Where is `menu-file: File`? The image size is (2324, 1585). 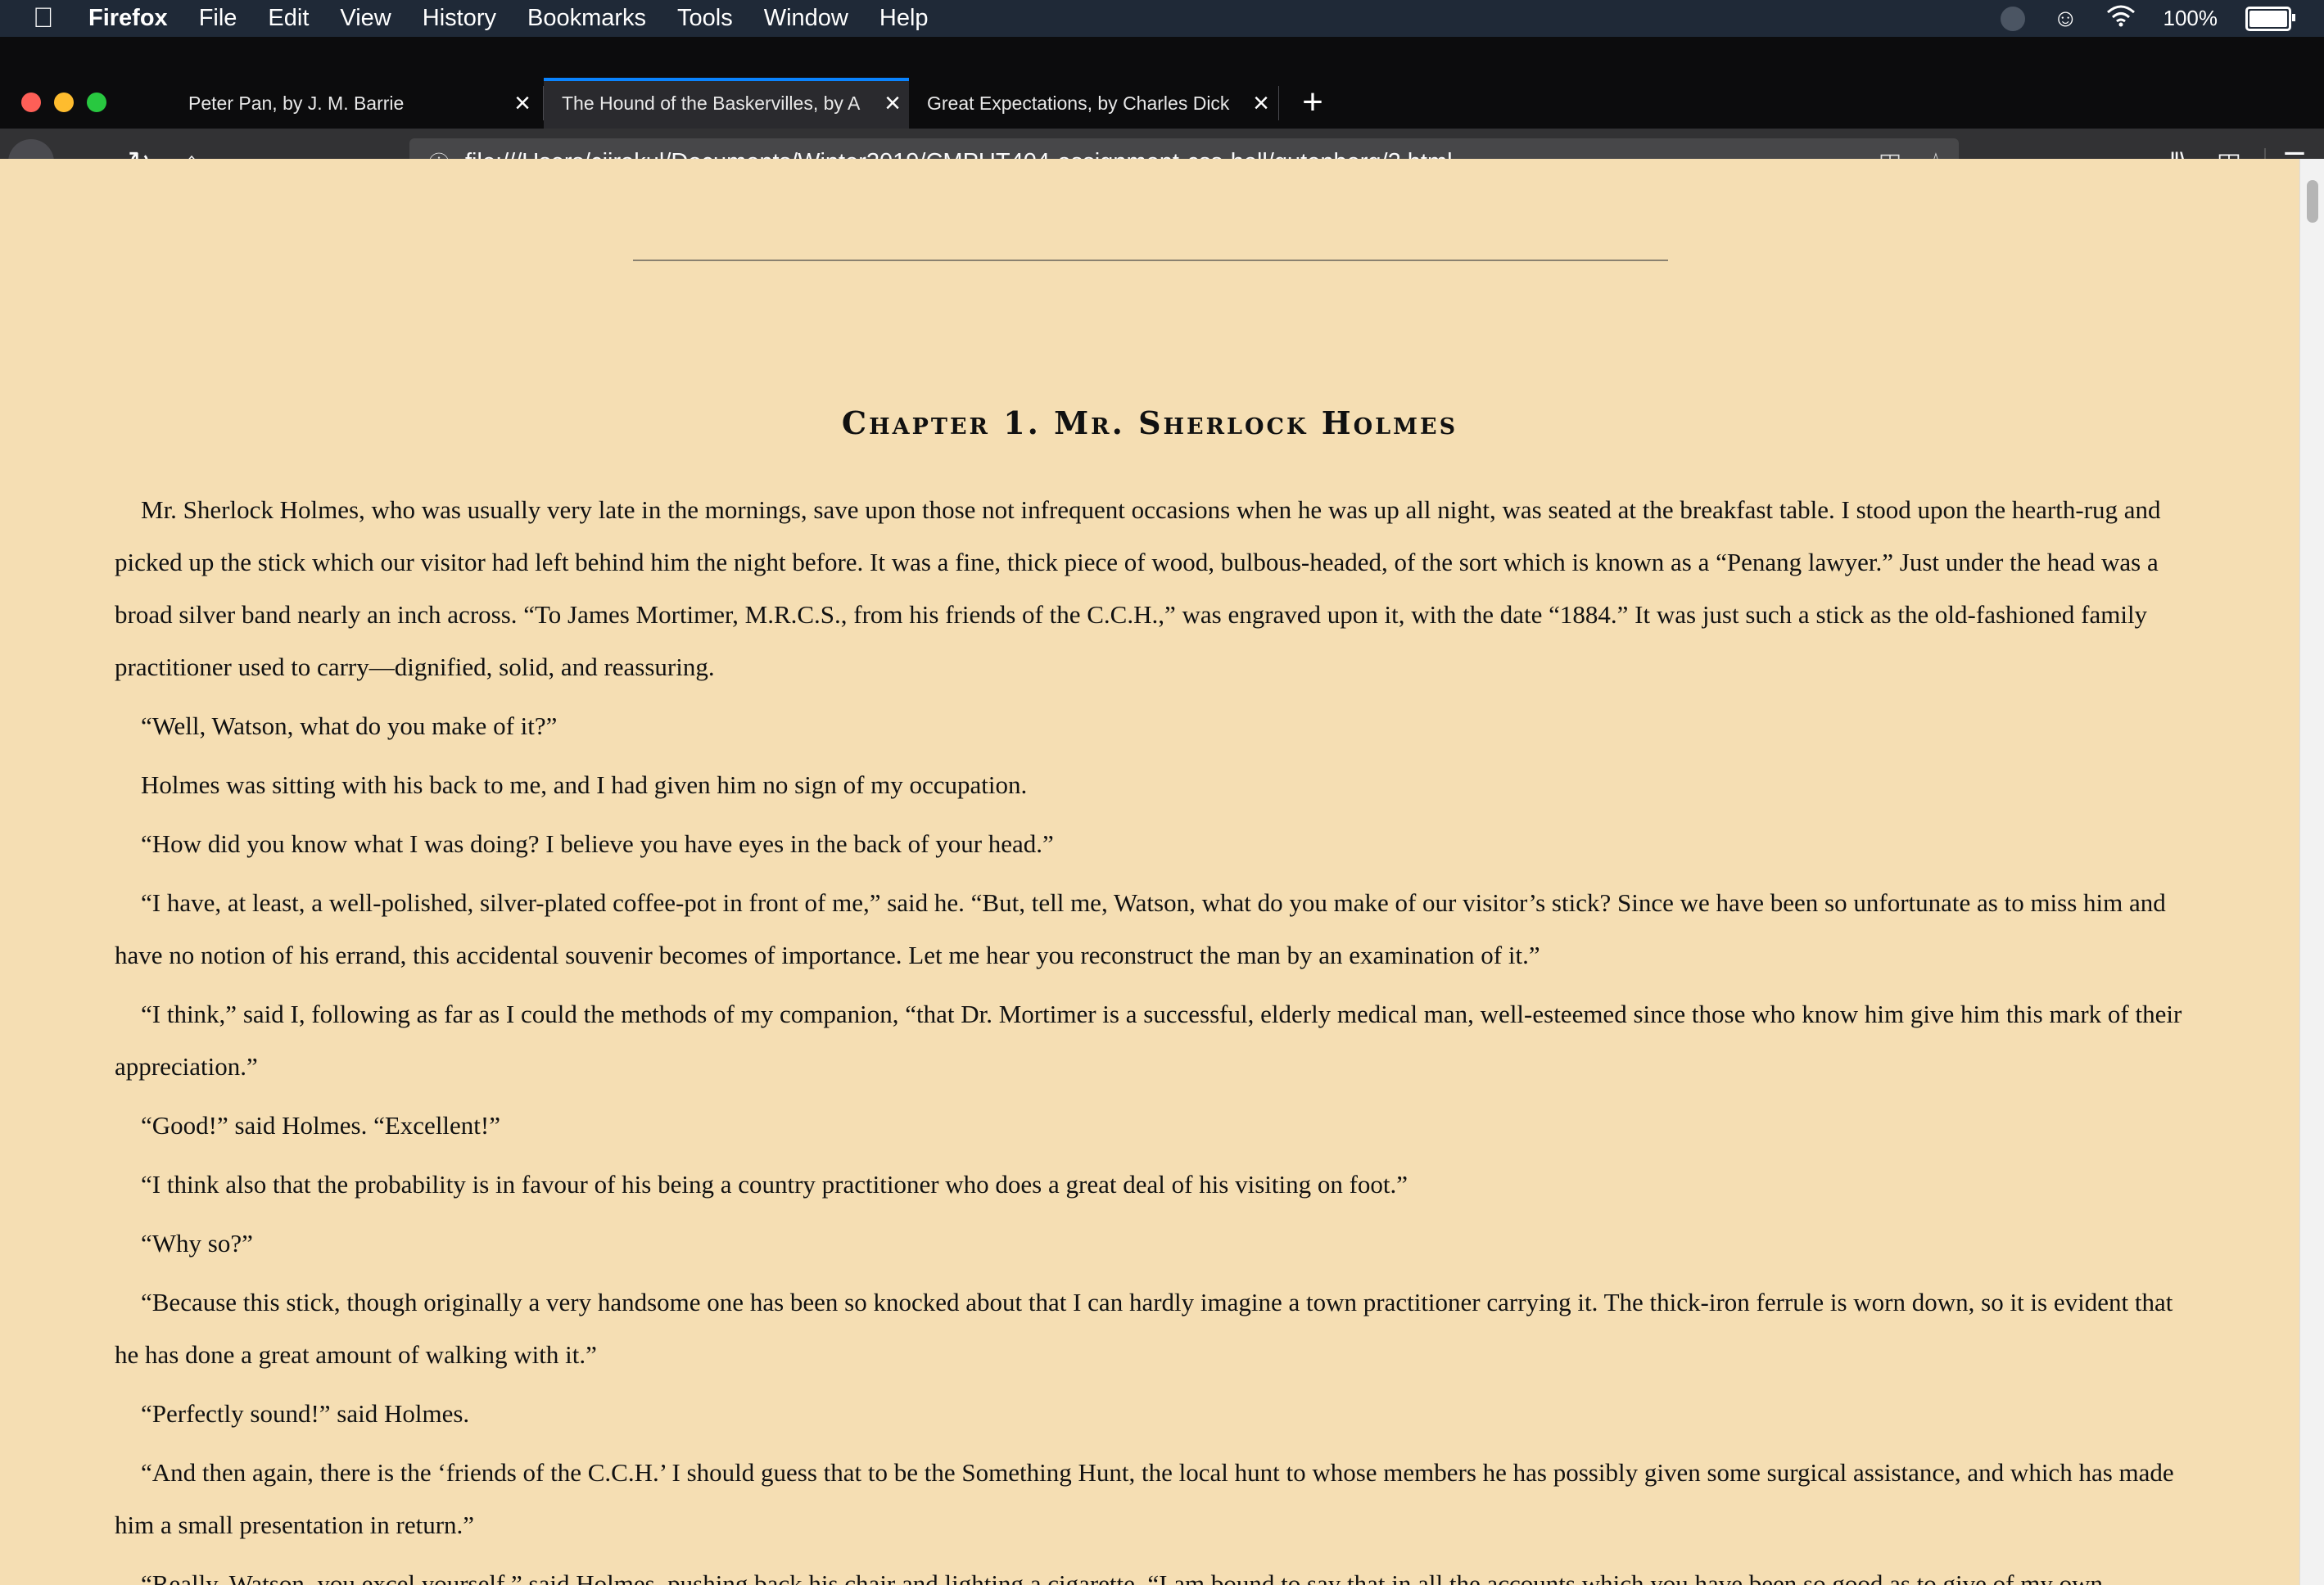
menu-file: File is located at coordinates (218, 18).